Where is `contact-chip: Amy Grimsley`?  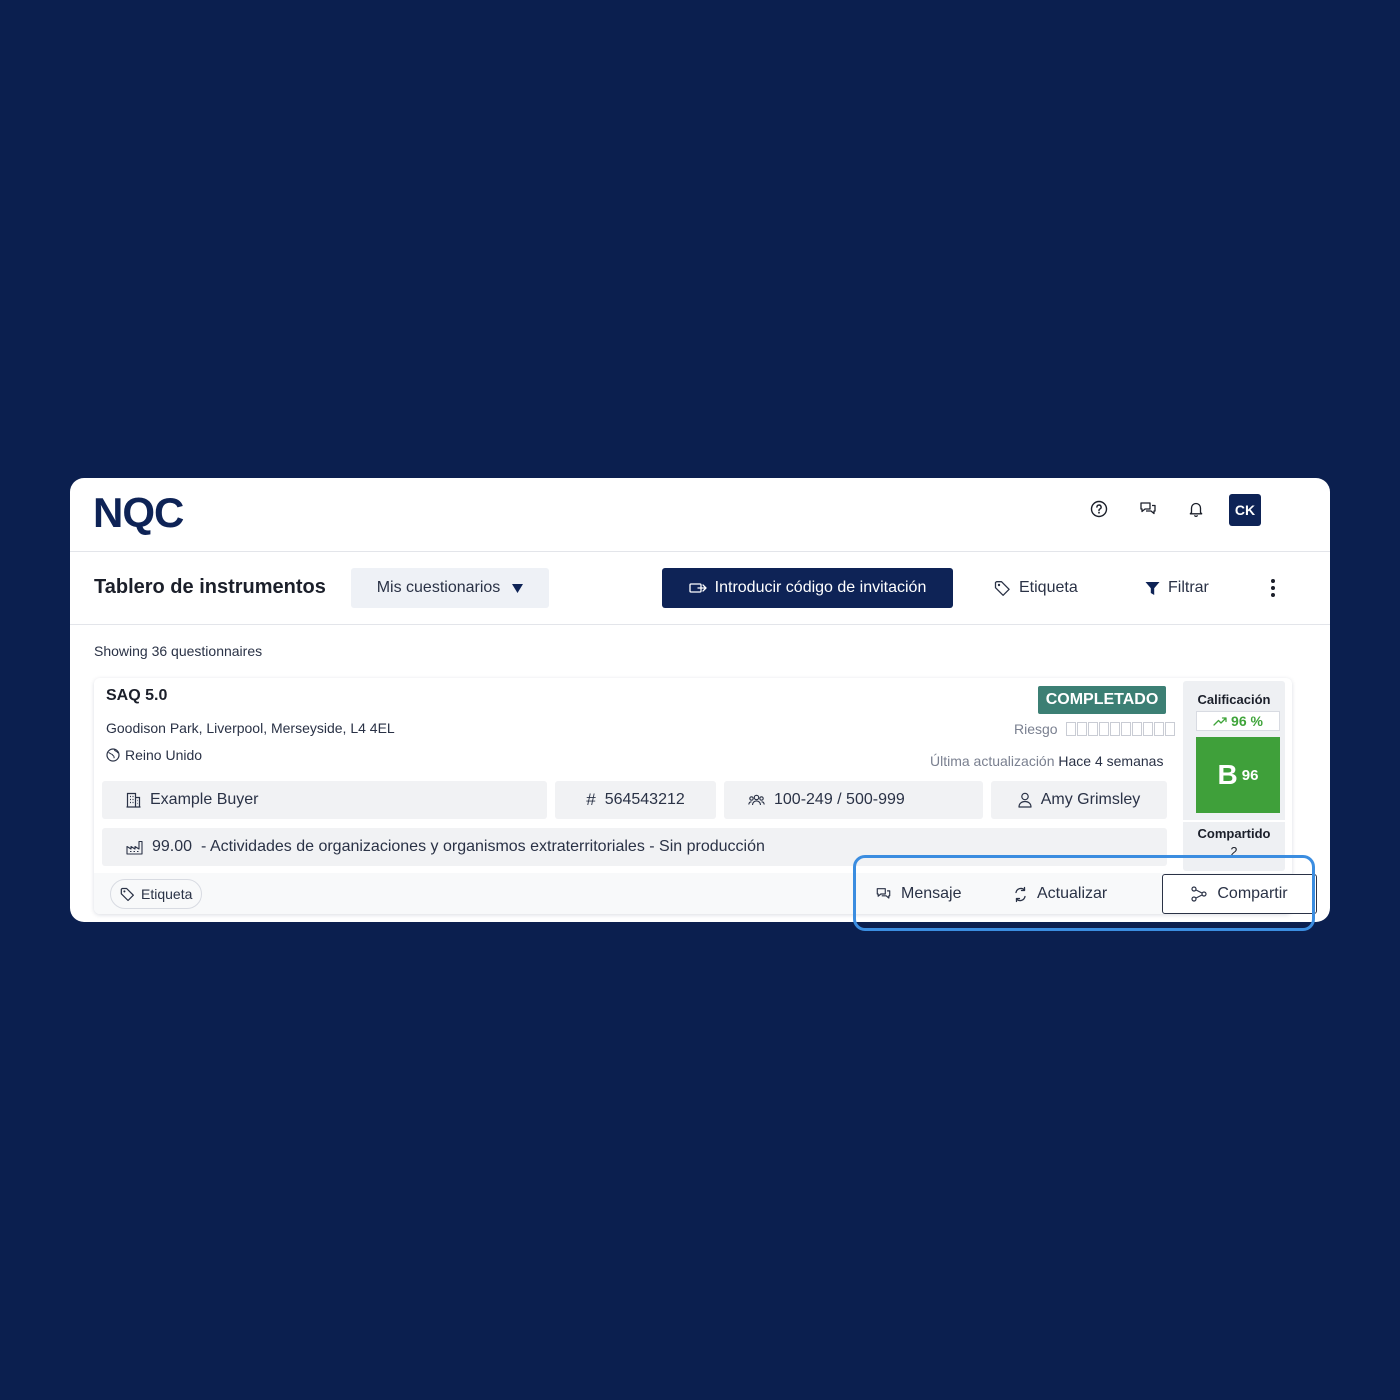
contact-chip: Amy Grimsley is located at coordinates (1079, 800).